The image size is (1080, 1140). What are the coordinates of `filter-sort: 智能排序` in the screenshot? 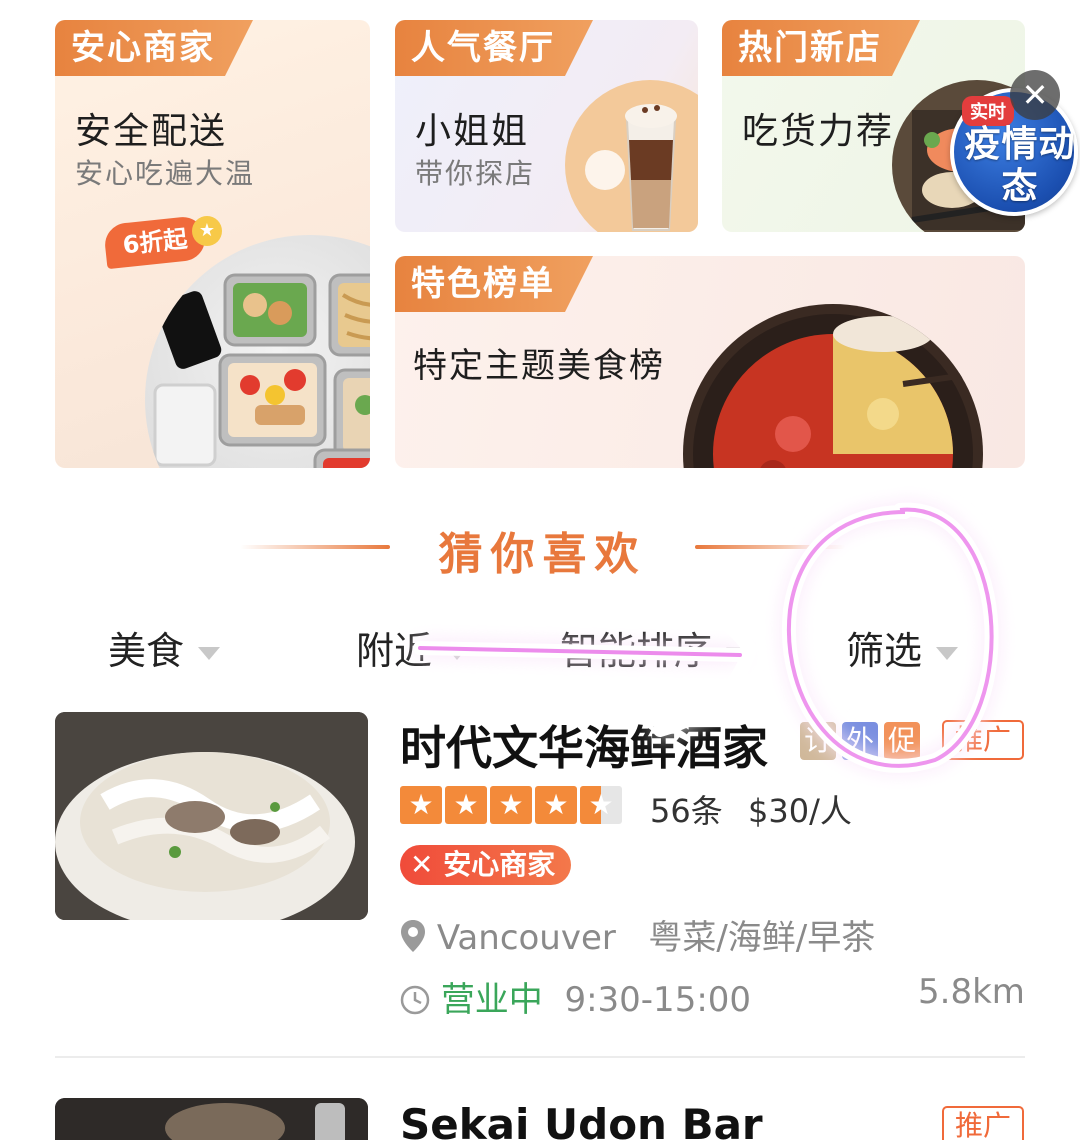 It's located at (654, 647).